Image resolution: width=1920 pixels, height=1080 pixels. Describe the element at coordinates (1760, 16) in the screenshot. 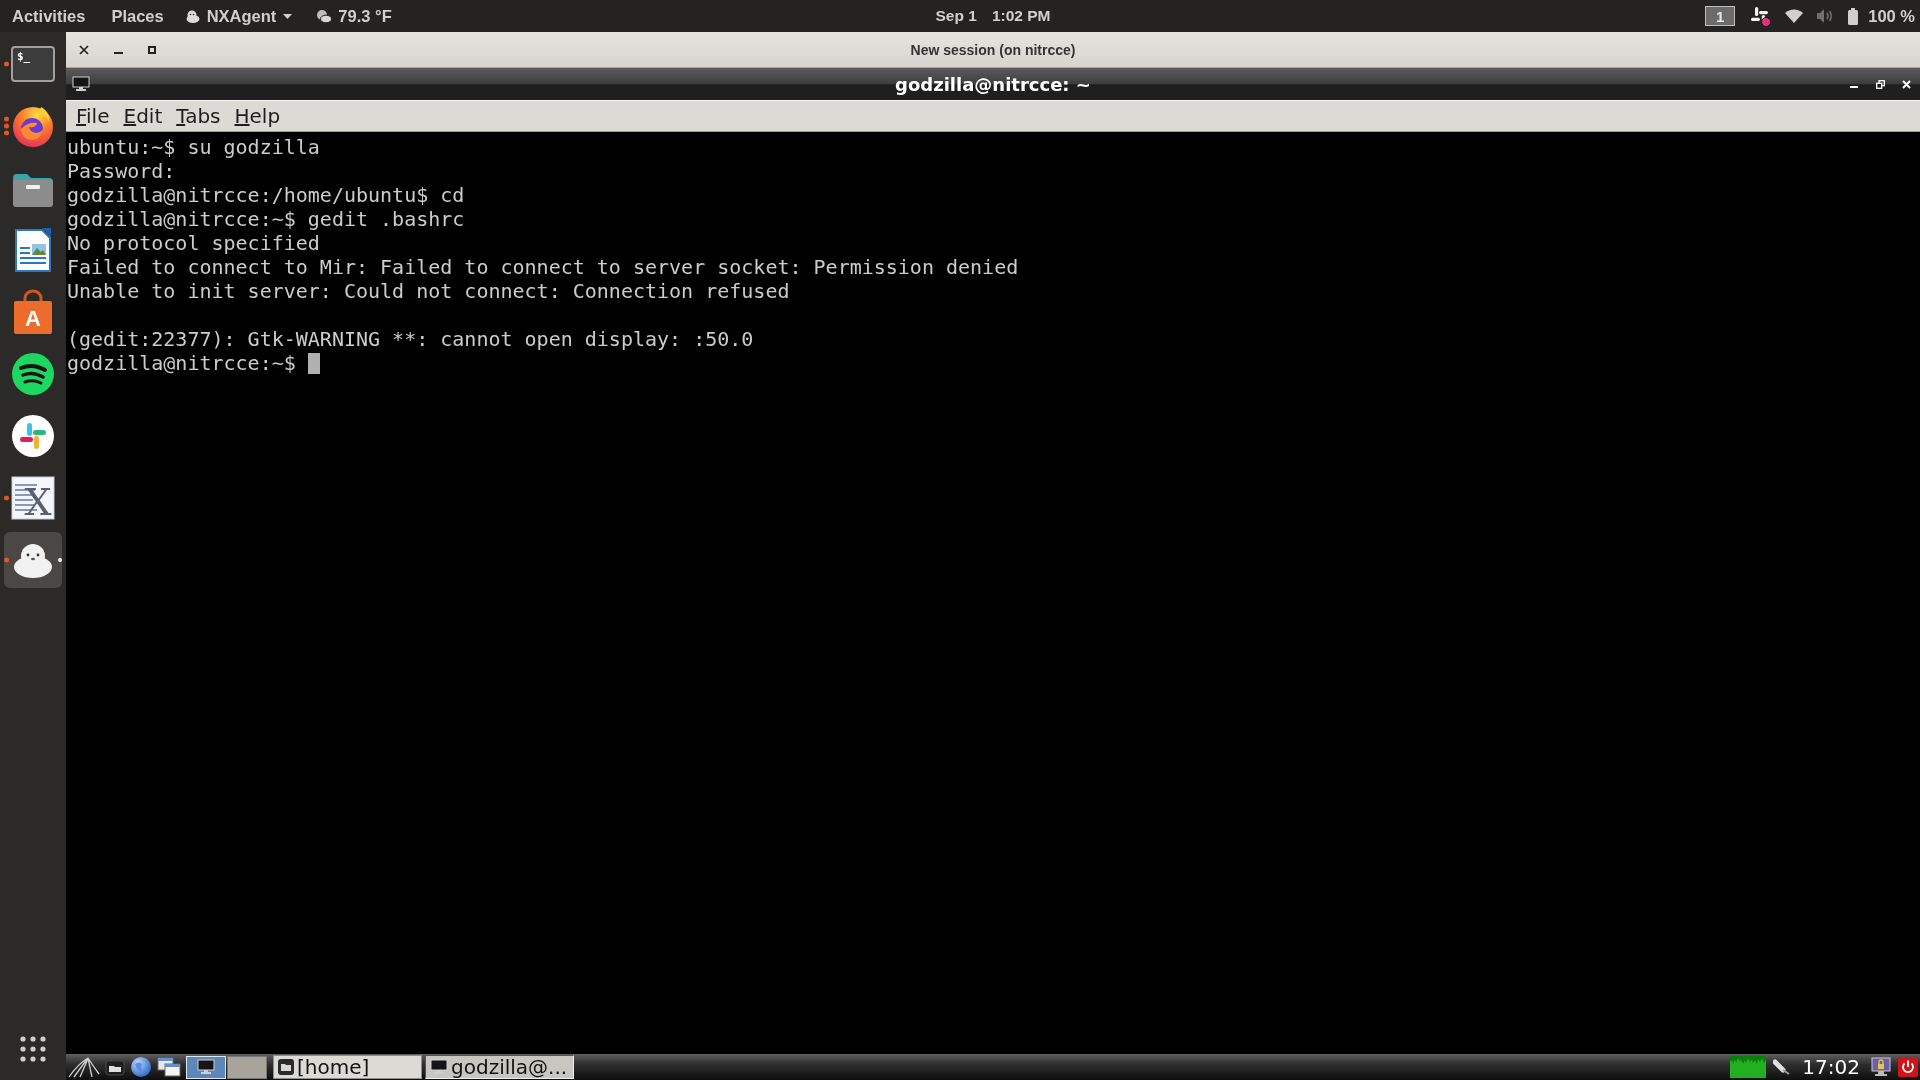

I see `pinwheel-badge-icon` at that location.